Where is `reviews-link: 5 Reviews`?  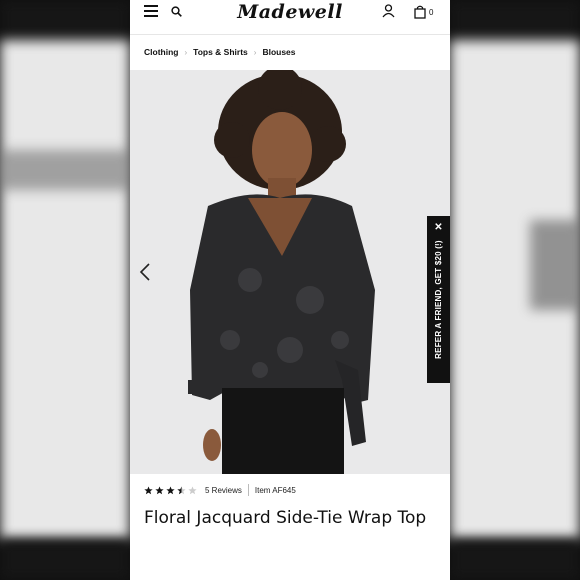 reviews-link: 5 Reviews is located at coordinates (223, 490).